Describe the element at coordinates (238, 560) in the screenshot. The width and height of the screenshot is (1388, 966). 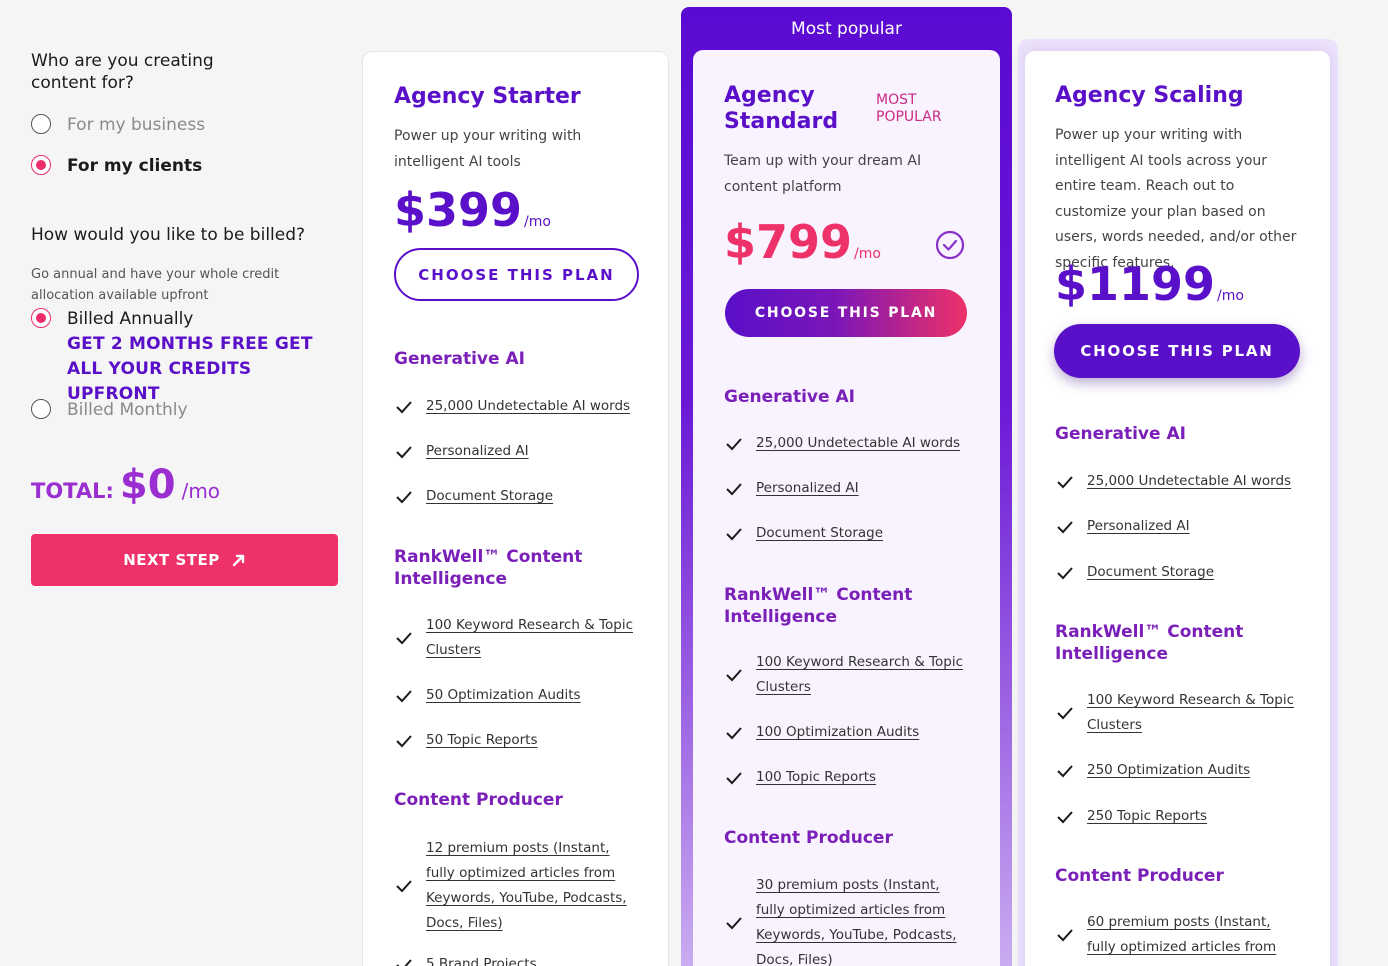
I see `arrow-up-right-icon` at that location.